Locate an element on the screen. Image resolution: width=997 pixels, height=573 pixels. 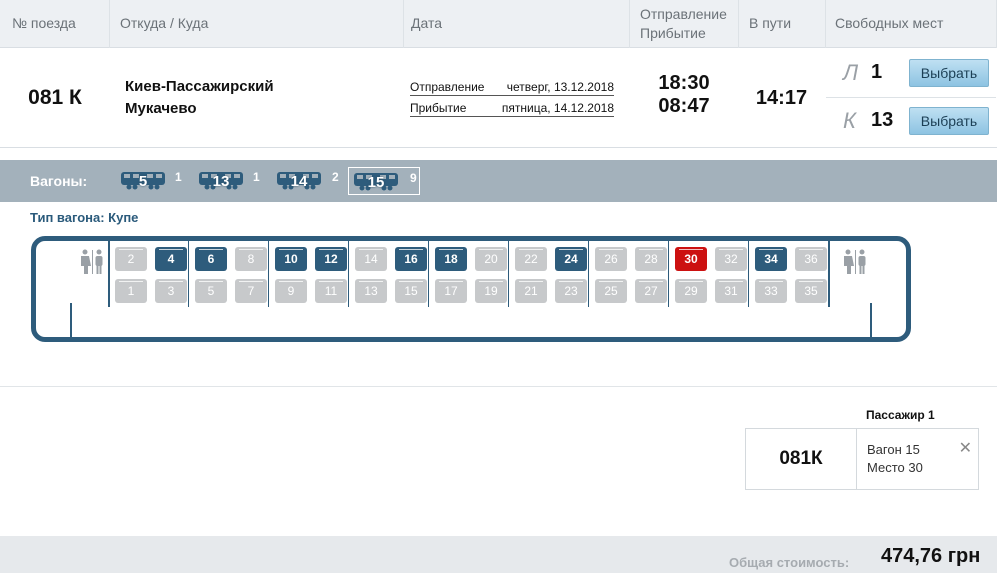
wagon-tab-5: 5 1 is located at coordinates (151, 181).